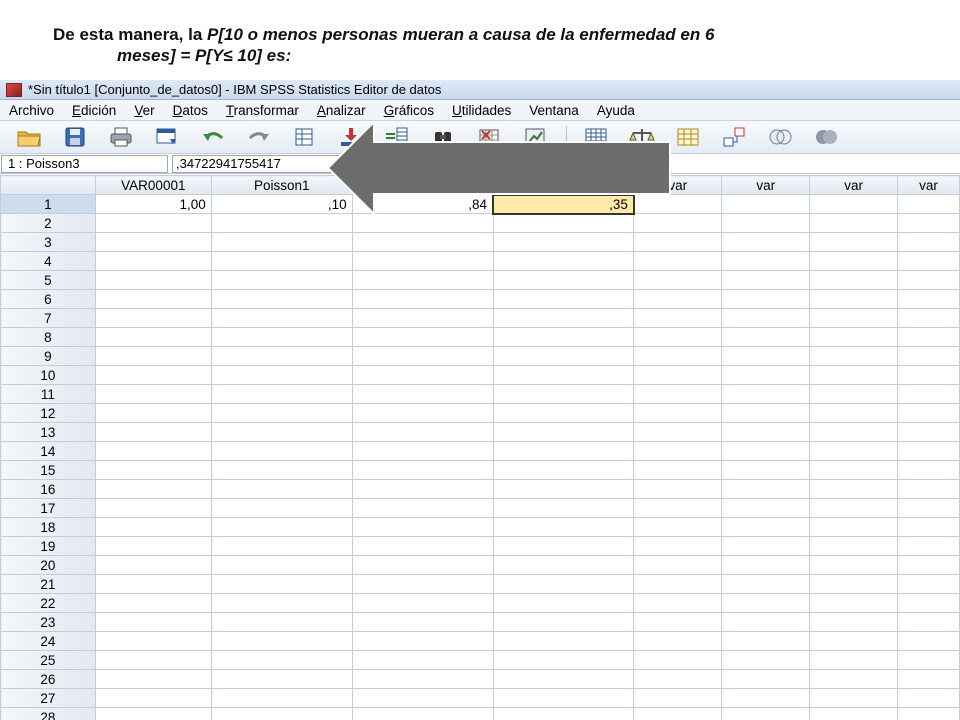  Describe the element at coordinates (48, 204) in the screenshot. I see `row-header: 1` at that location.